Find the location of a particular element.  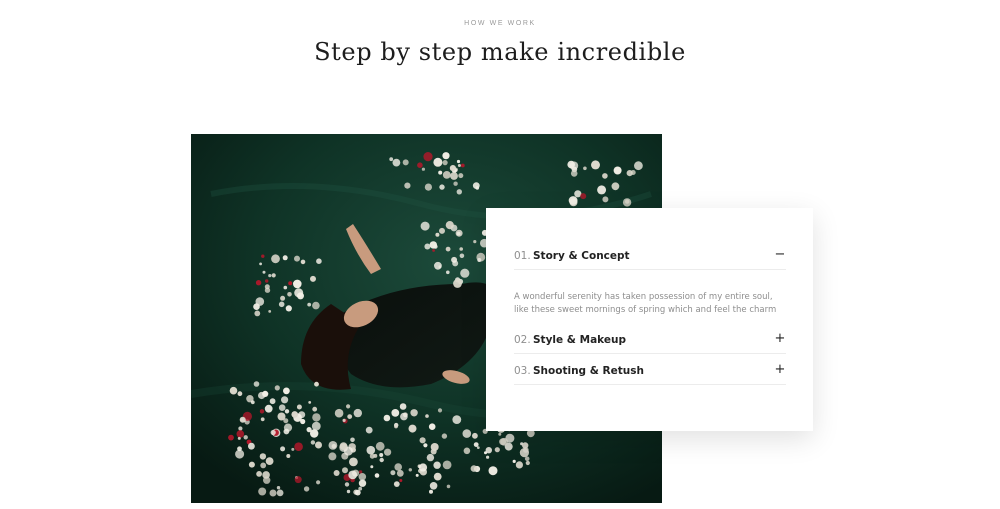

accordion-header-shooting-retush: 03. Shooting & Retush + is located at coordinates (650, 370).